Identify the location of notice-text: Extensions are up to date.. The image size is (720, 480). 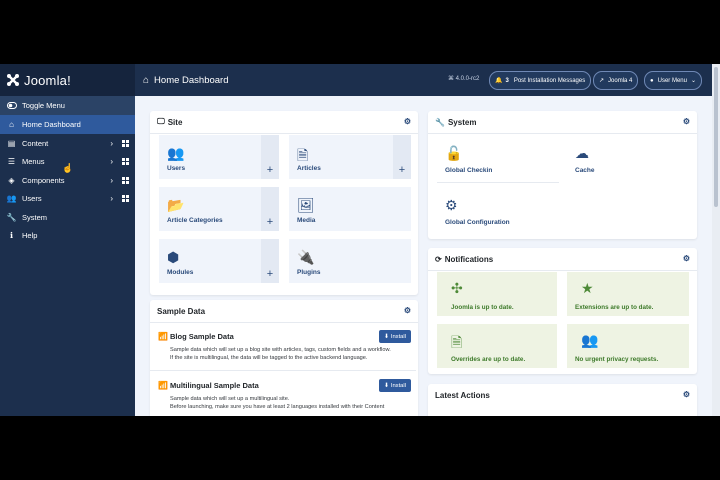
(614, 307).